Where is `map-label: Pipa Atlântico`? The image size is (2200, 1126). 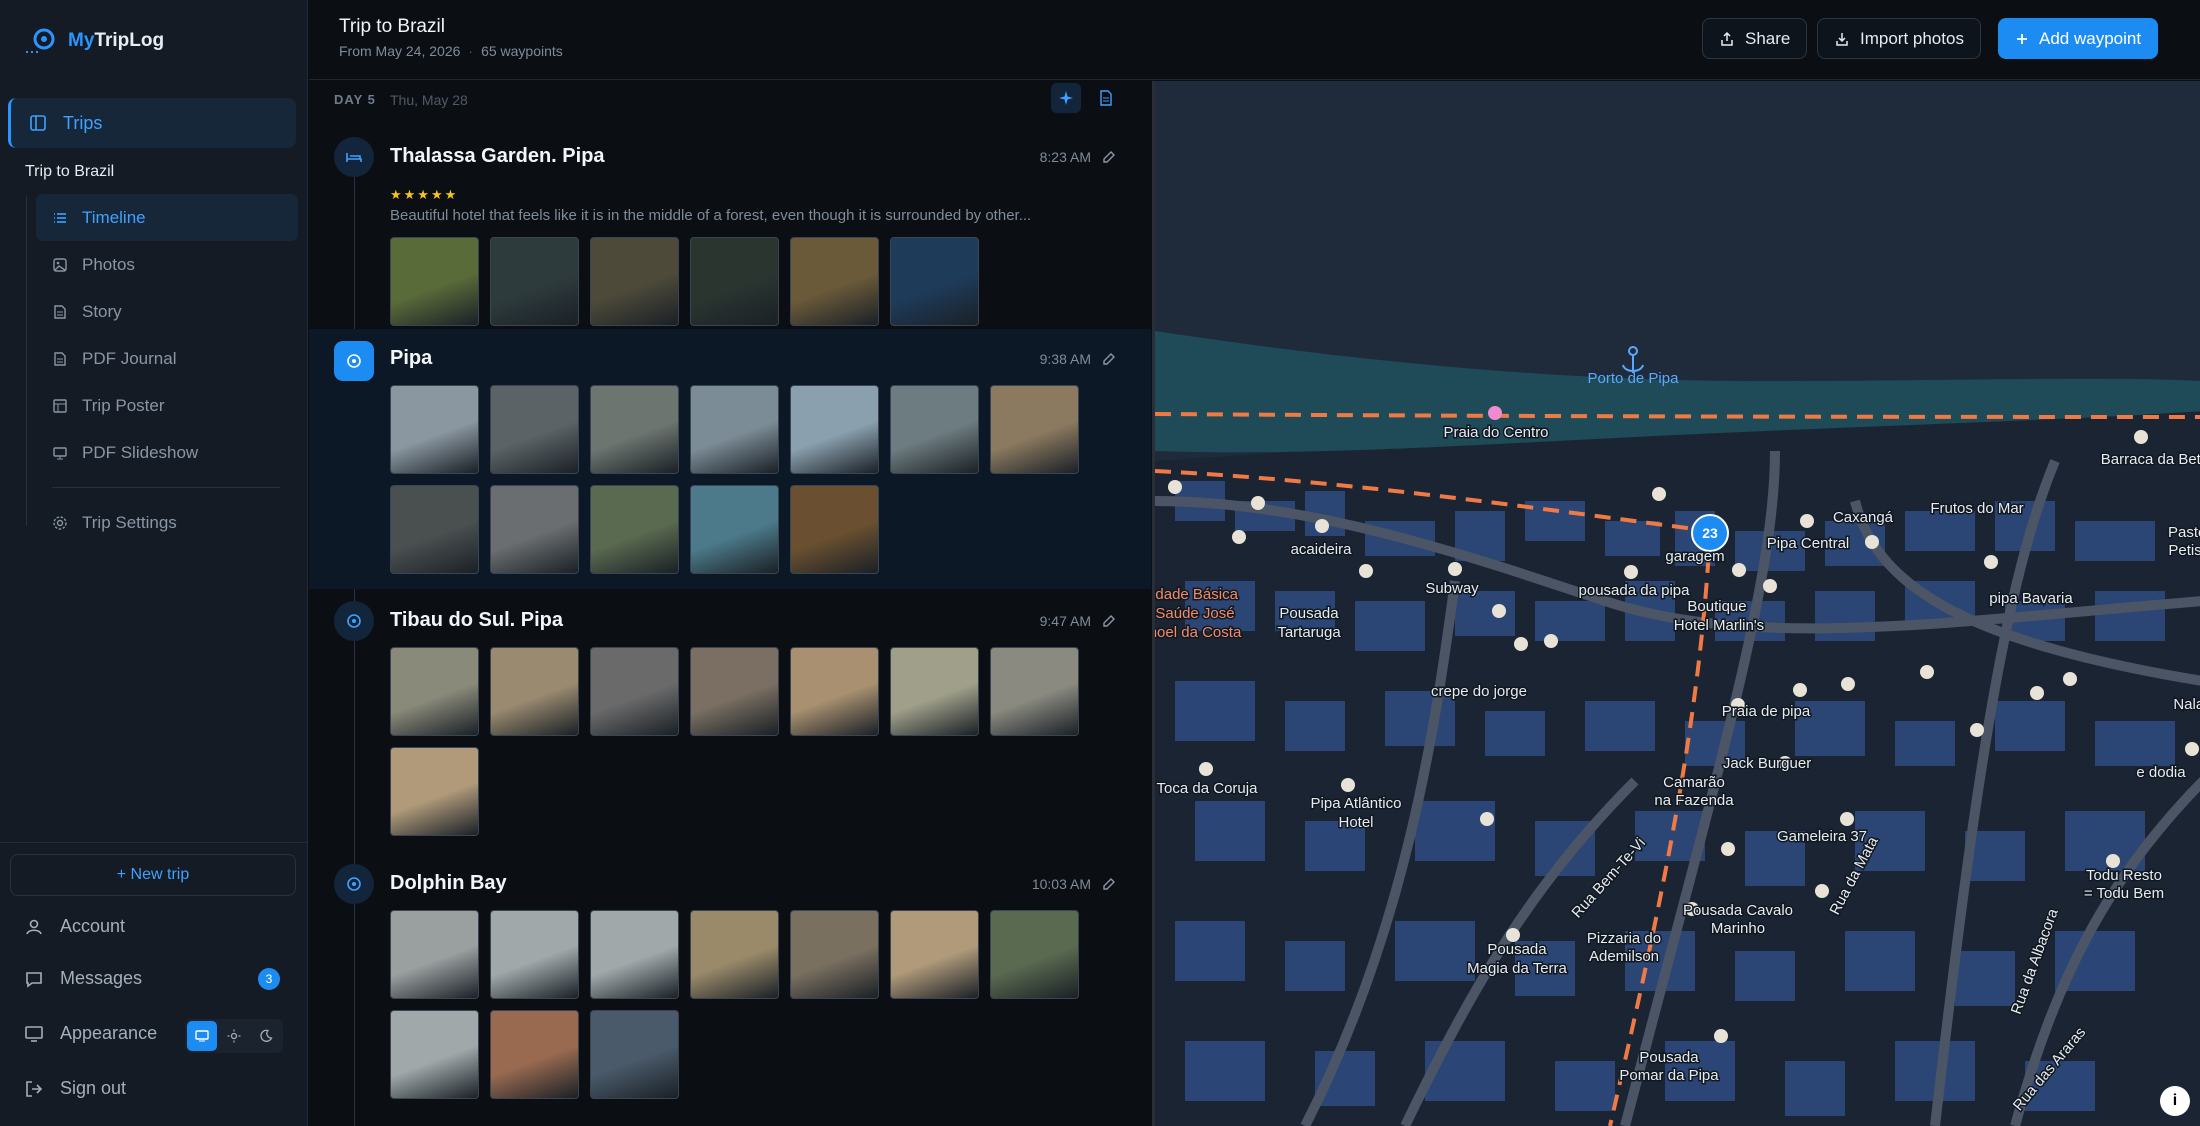
map-label: Pipa Atlântico is located at coordinates (1356, 803).